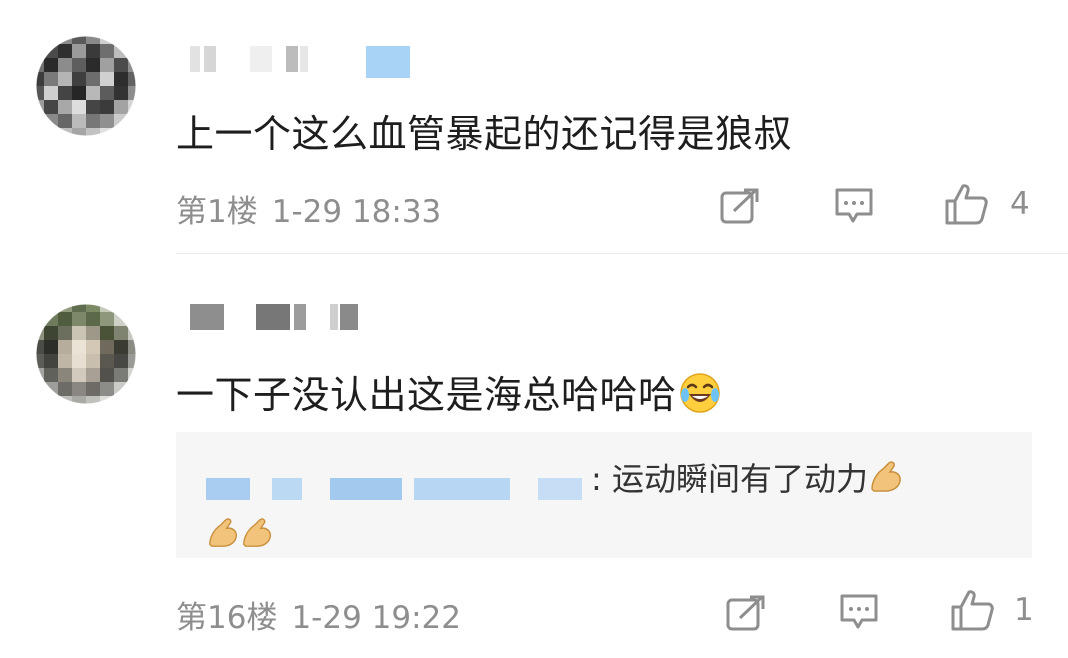  Describe the element at coordinates (729, 479) in the screenshot. I see `quoted-text-content: : 运动瞬间有了动力` at that location.